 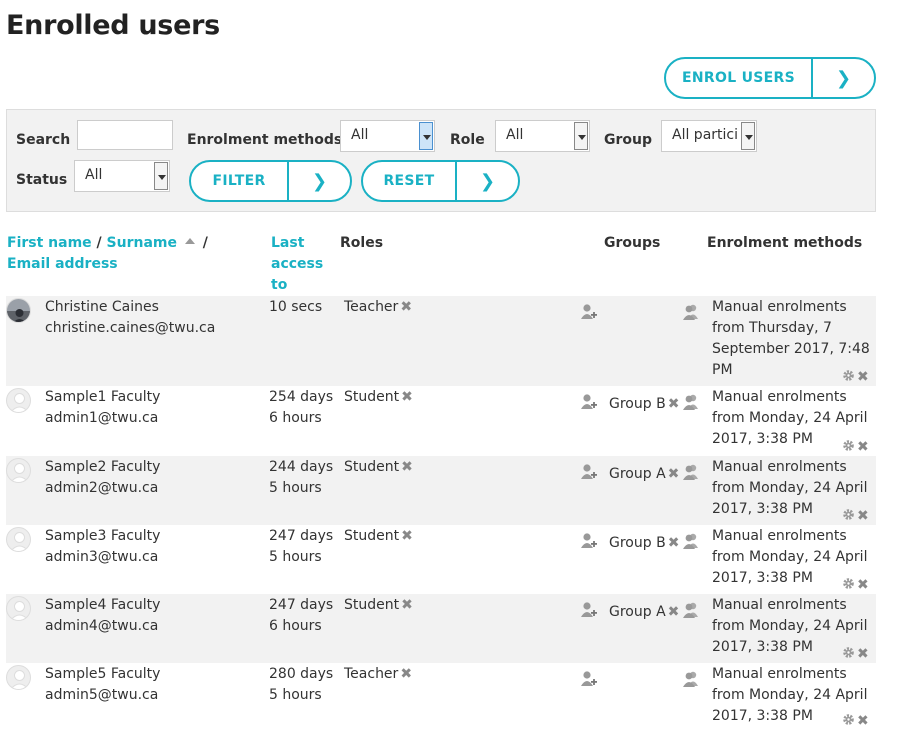 I want to click on user-name: Sample1 Faculty, so click(x=102, y=397).